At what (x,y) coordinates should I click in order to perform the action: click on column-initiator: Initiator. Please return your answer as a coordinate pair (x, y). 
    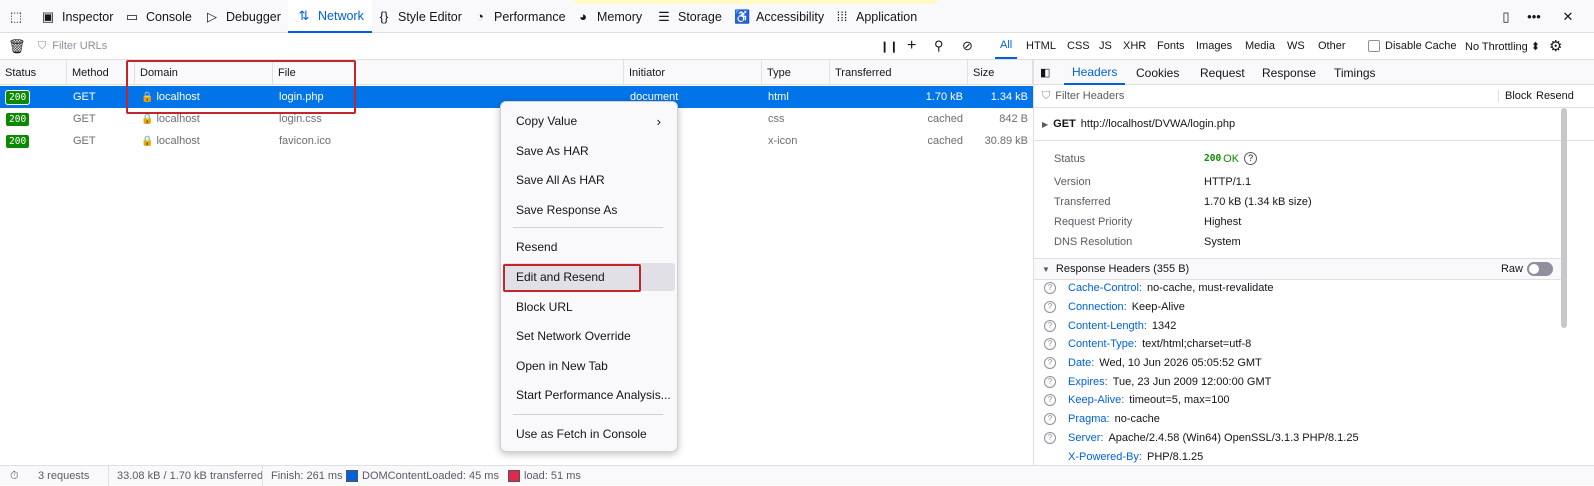
    Looking at the image, I should click on (693, 72).